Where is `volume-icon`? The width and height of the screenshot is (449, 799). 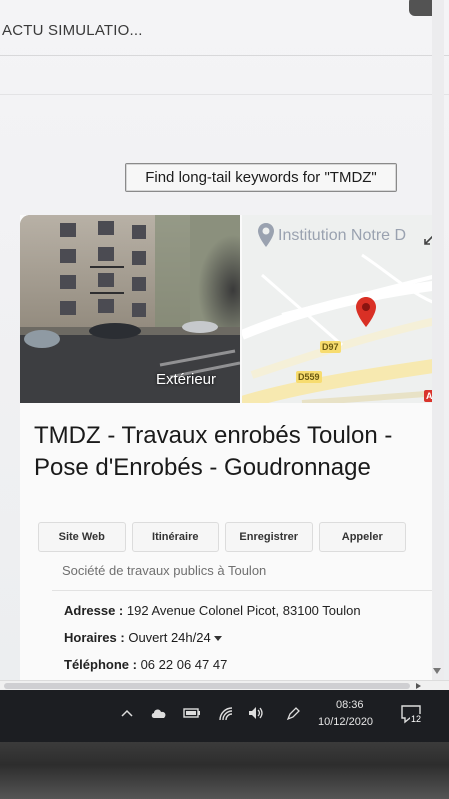
volume-icon is located at coordinates (256, 713).